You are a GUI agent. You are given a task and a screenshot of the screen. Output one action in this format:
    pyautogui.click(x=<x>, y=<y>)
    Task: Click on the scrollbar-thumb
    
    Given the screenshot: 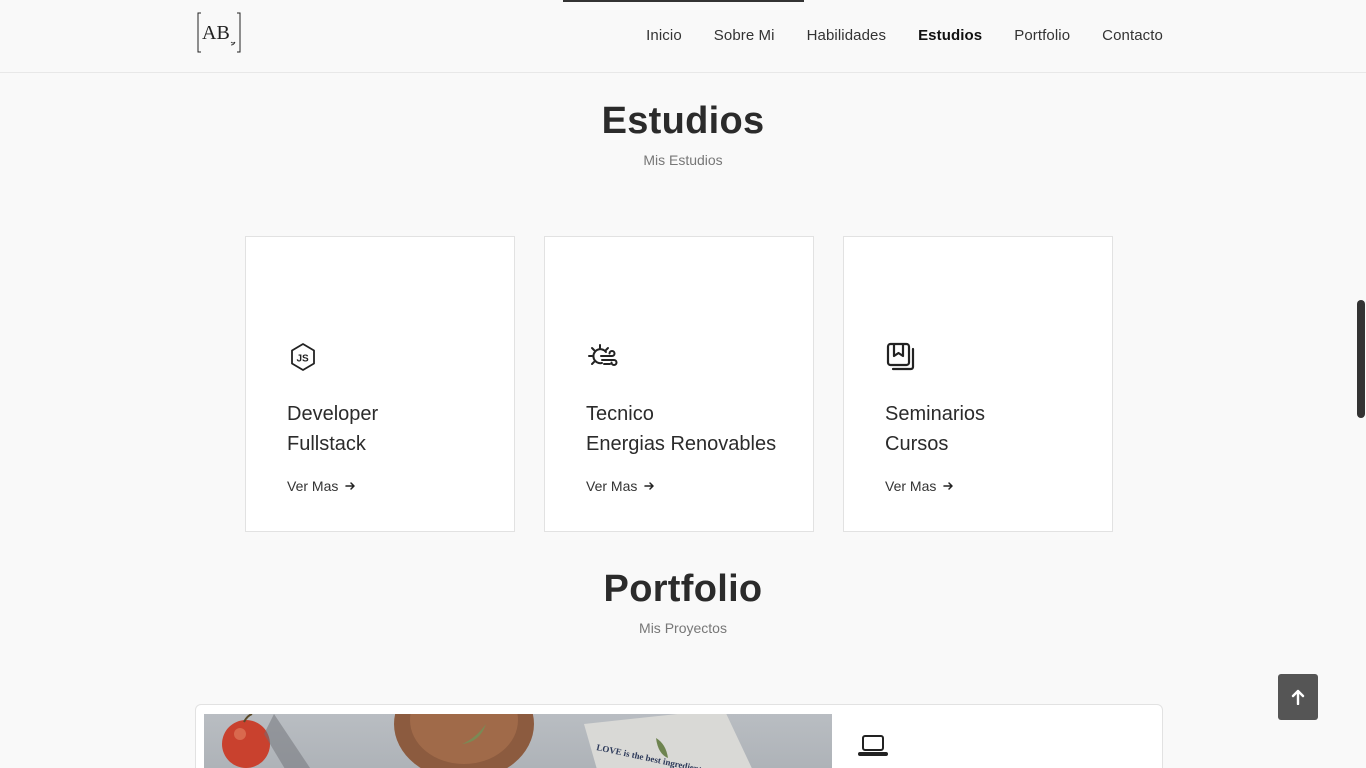 What is the action you would take?
    pyautogui.click(x=1361, y=359)
    